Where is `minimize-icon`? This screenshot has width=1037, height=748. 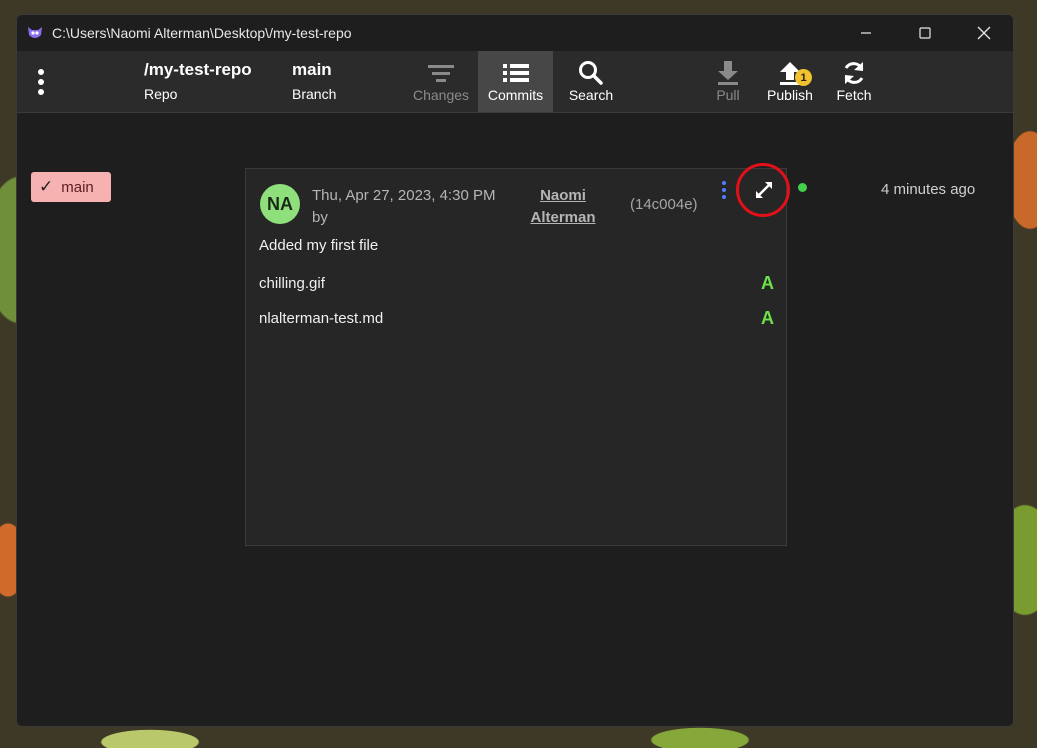
minimize-icon is located at coordinates (865, 33).